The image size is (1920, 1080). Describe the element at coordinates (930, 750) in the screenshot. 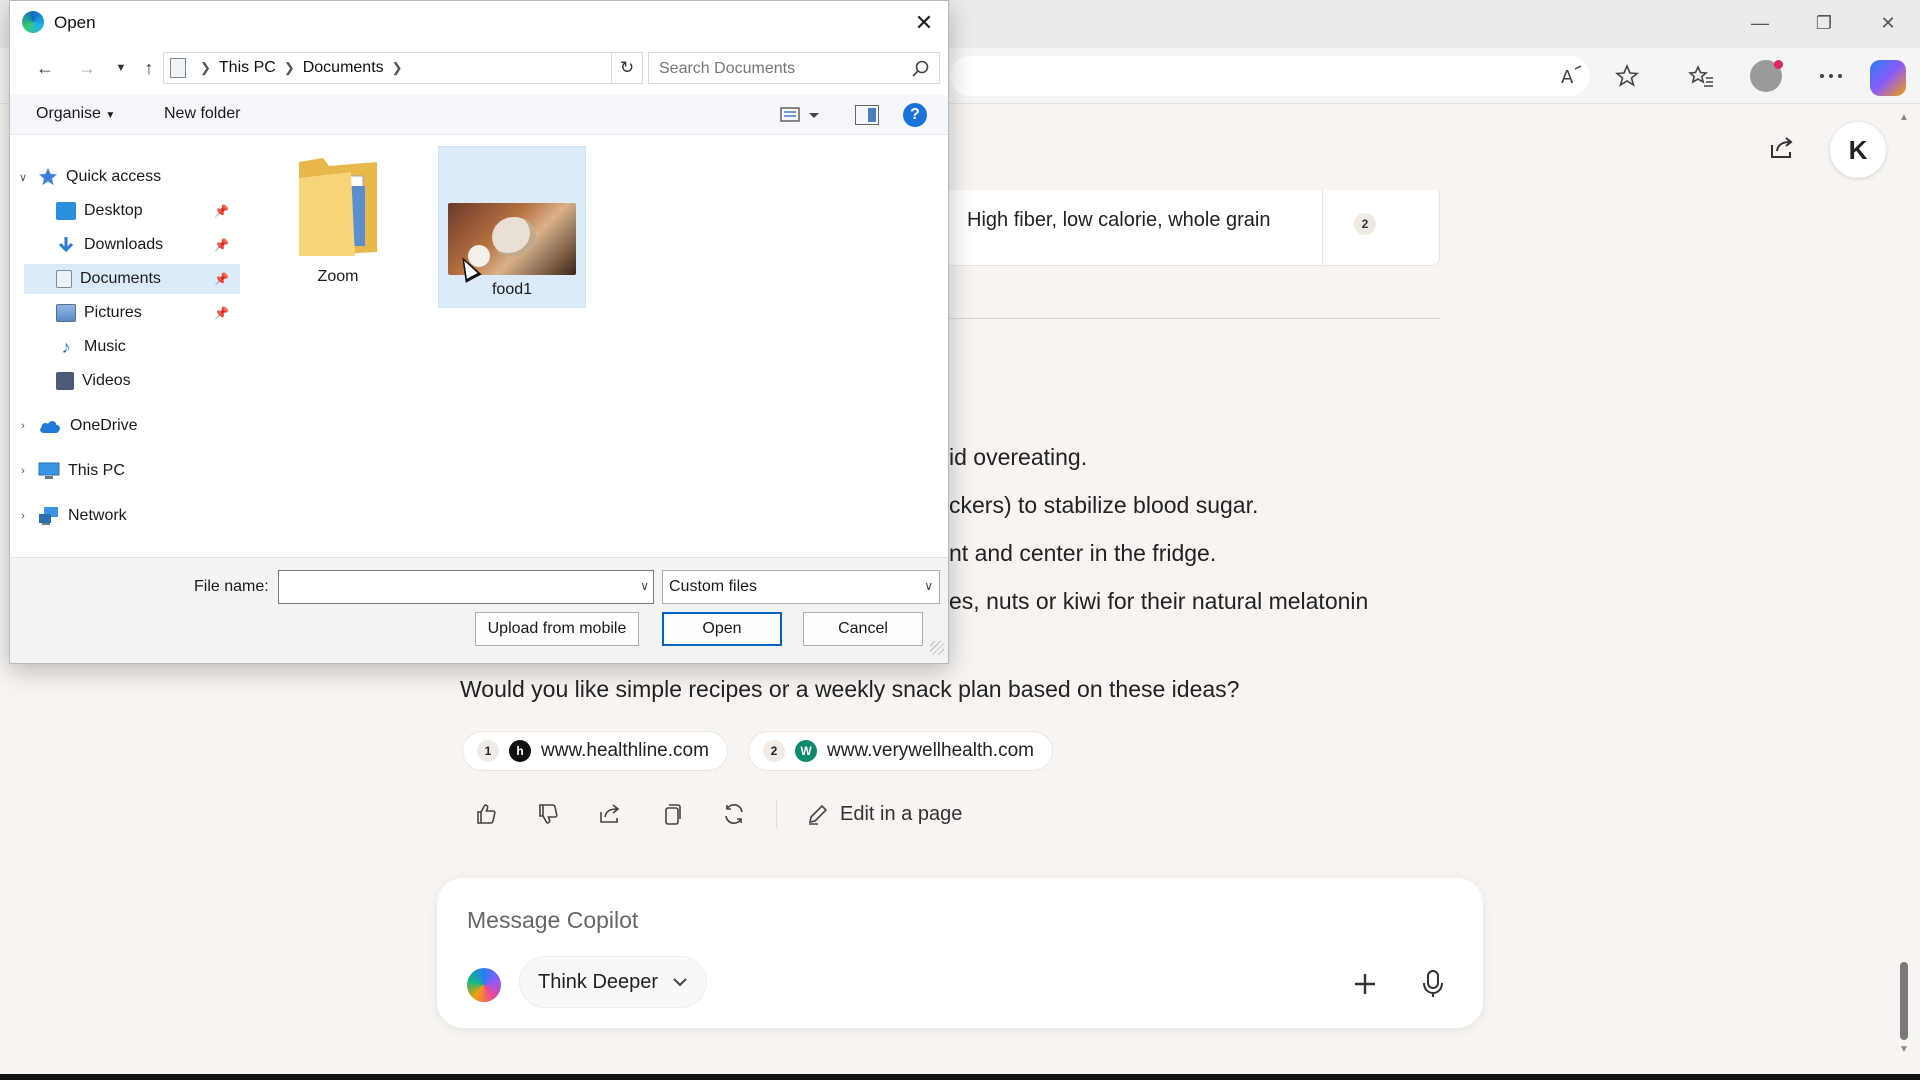

I see `citation-site: www.verywellhealth.com` at that location.